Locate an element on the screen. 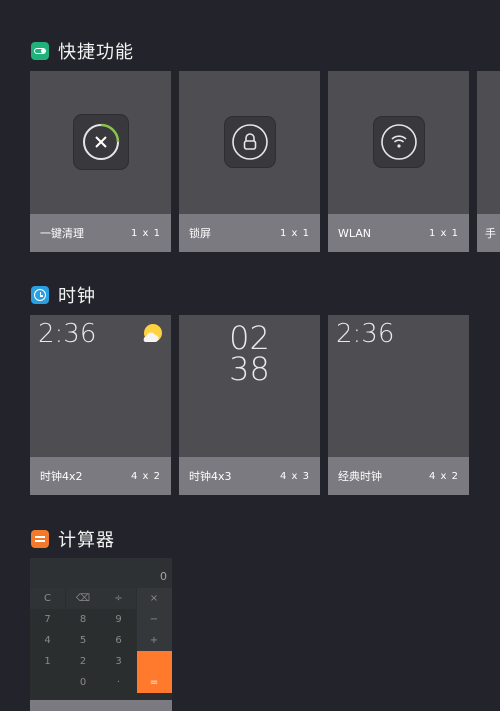  widget-card-partial: 手 is located at coordinates (488, 161).